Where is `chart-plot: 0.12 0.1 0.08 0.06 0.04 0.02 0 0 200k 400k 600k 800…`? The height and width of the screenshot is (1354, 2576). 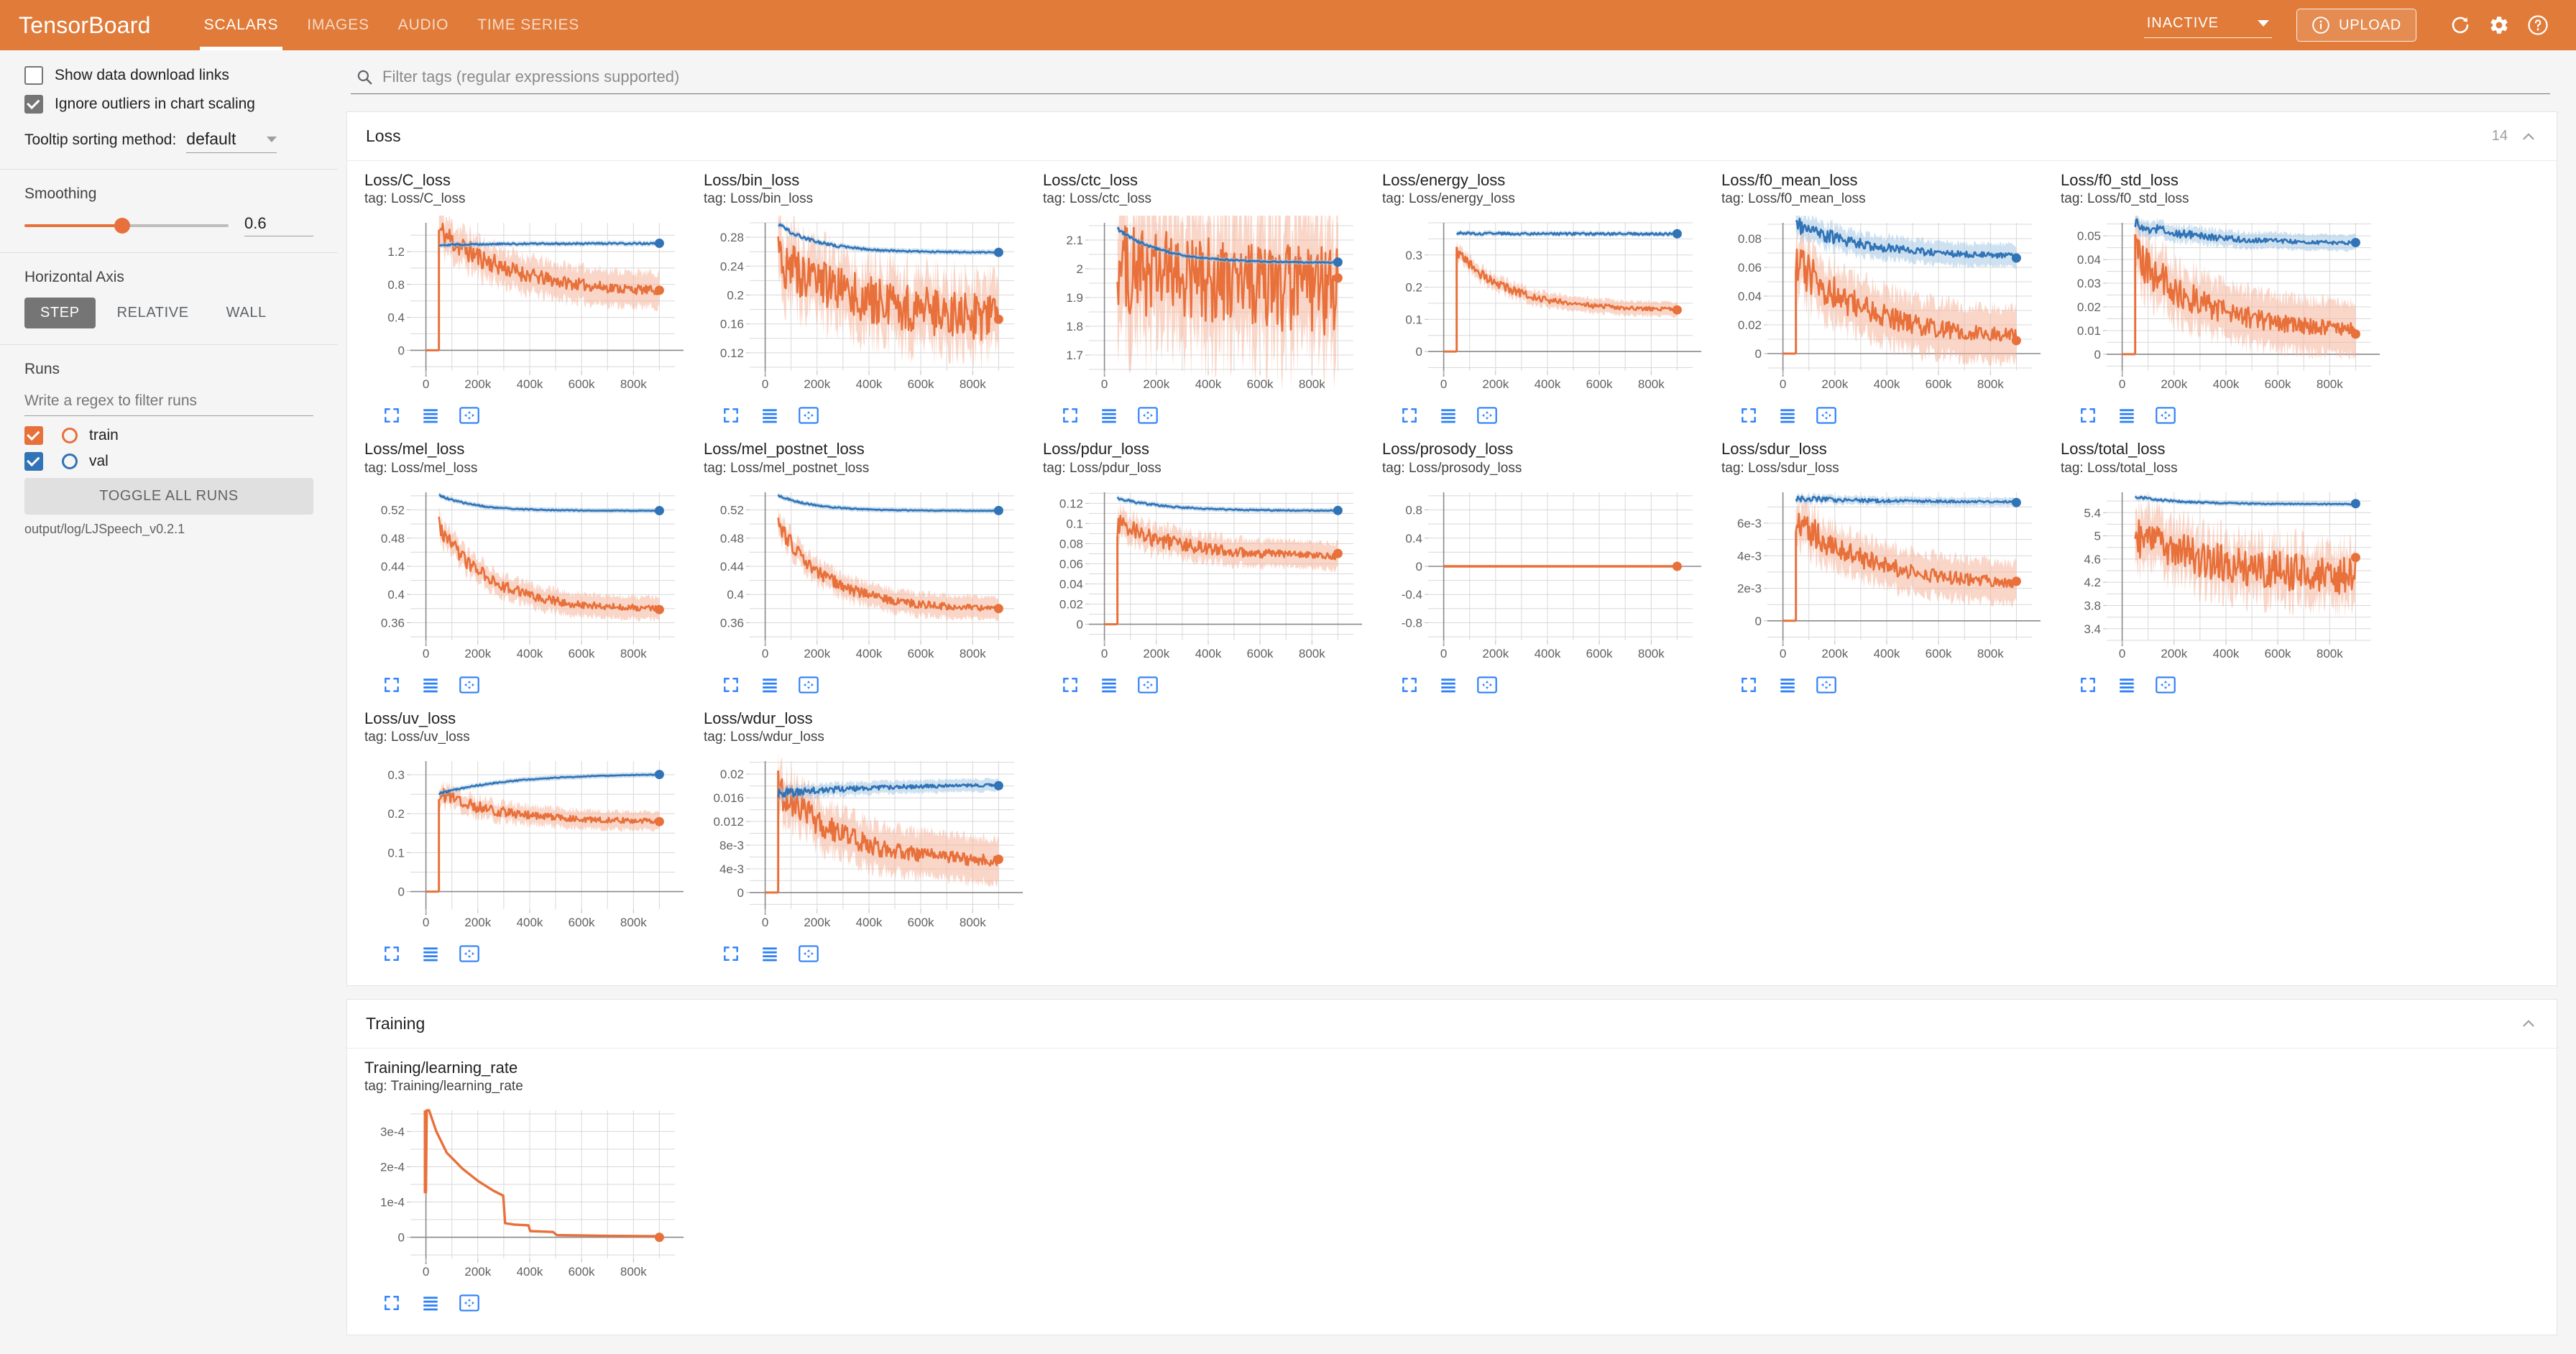 chart-plot: 0.12 0.1 0.08 0.06 0.04 0.02 0 0 200k 400k 600k 800… is located at coordinates (1202, 578).